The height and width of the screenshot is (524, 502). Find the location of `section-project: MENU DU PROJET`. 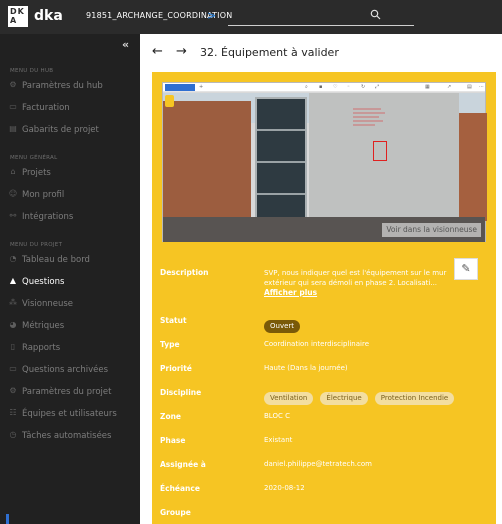

section-project: MENU DU PROJET is located at coordinates (36, 245).